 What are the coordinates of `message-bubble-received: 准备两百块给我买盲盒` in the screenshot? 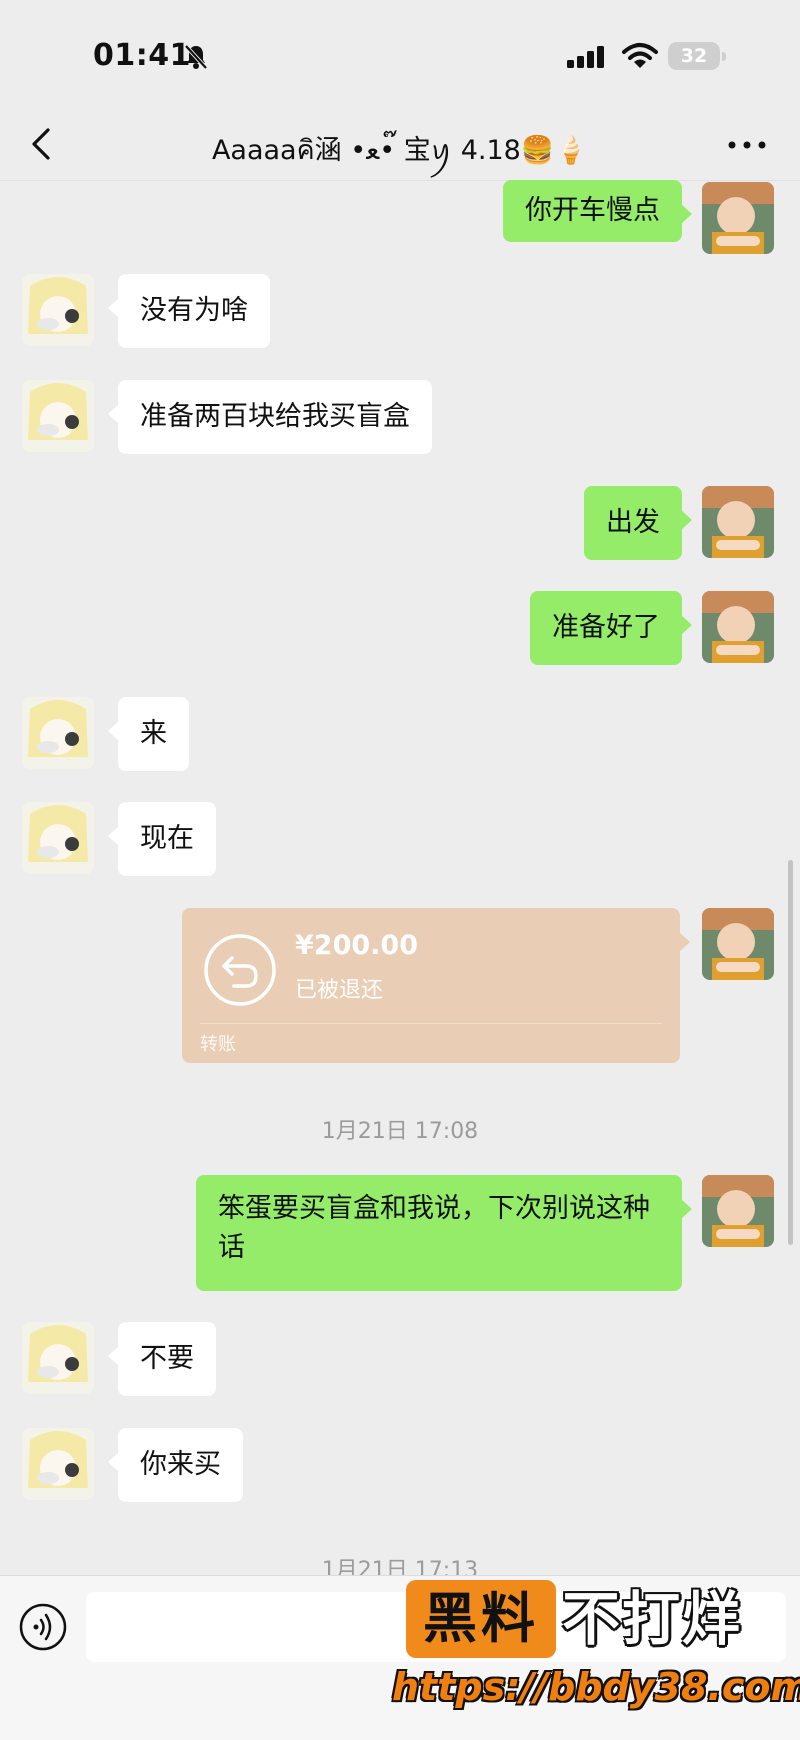 It's located at (270, 417).